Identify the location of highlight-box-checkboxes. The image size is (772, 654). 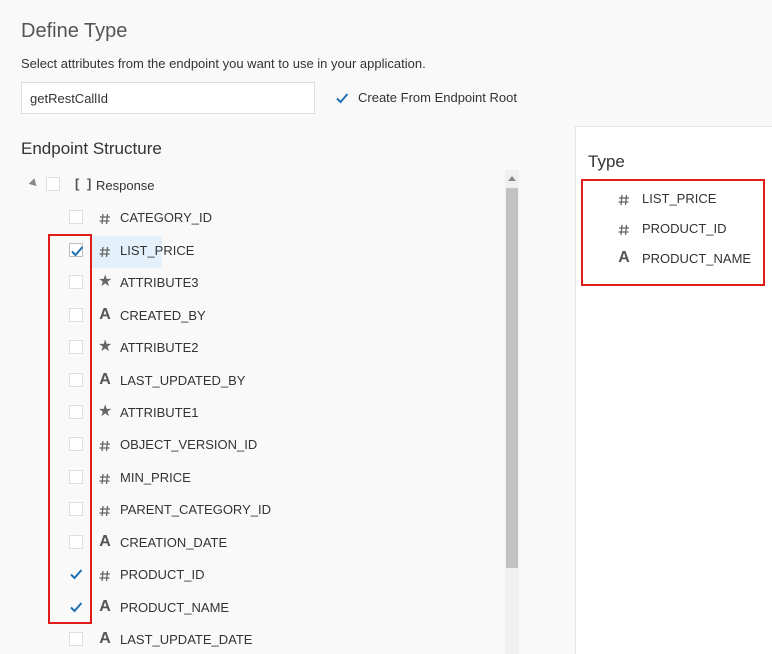
(70, 429).